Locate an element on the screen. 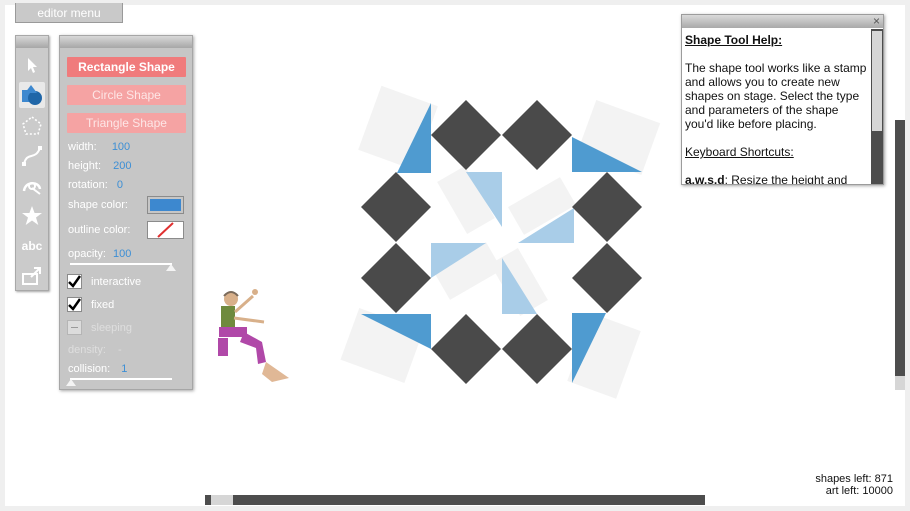 The height and width of the screenshot is (511, 910). help-scrollbar is located at coordinates (877, 106).